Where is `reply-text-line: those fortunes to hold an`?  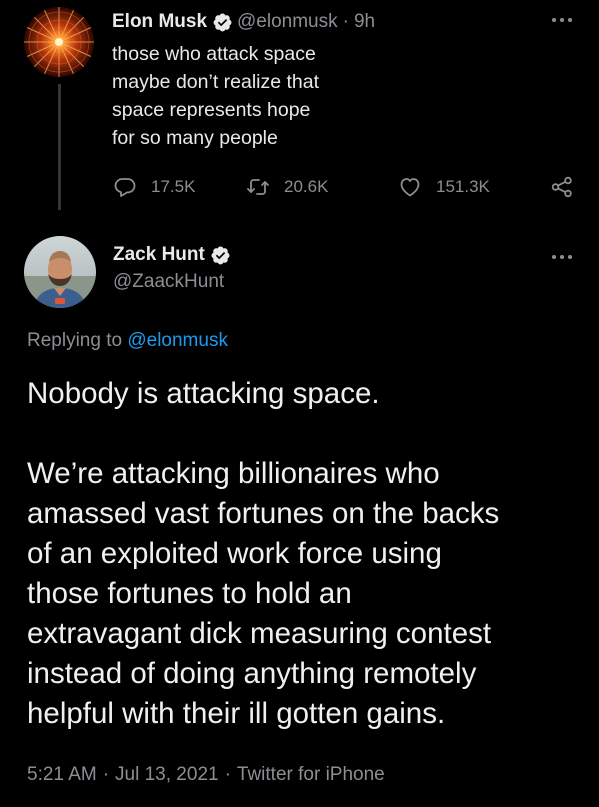 reply-text-line: those fortunes to hold an is located at coordinates (189, 593).